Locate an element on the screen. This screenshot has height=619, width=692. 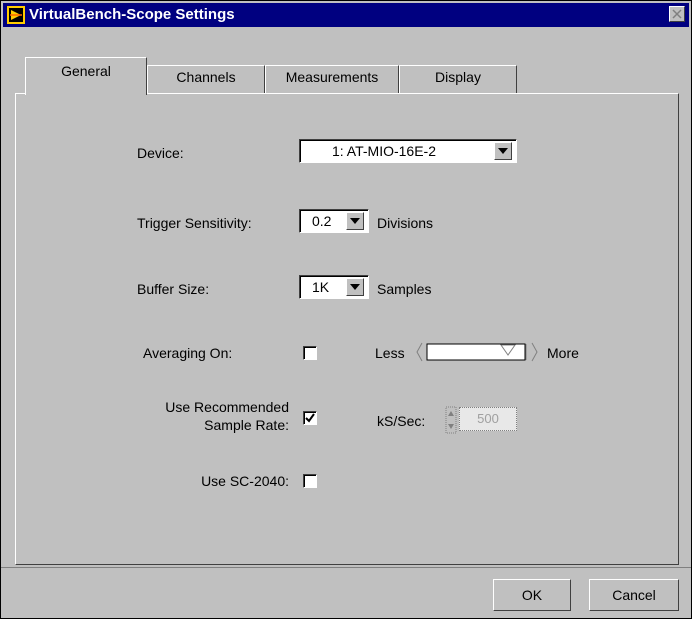
trigger-sensitivity-select: 0.2 is located at coordinates (334, 221).